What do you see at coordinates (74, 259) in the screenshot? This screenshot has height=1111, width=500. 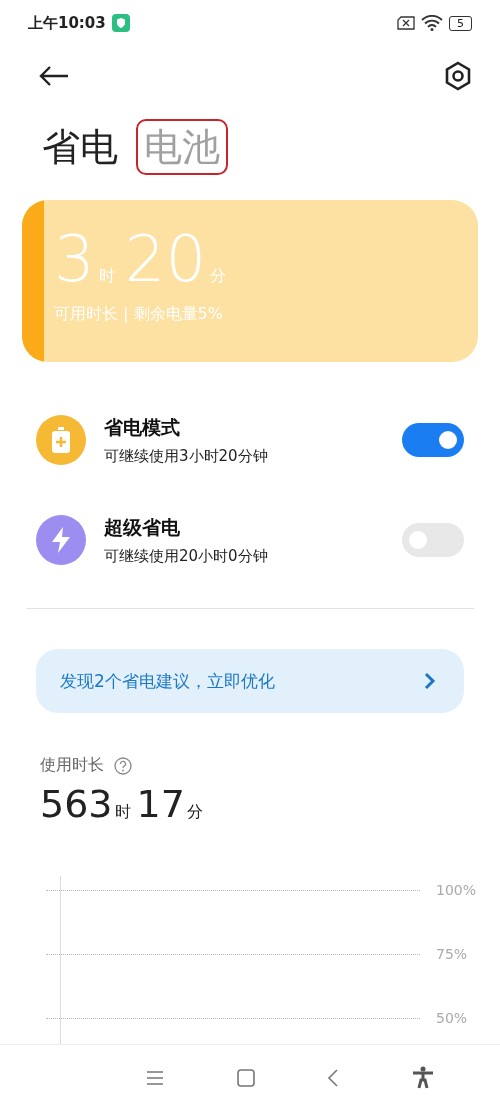 I see `hours-value: 3` at bounding box center [74, 259].